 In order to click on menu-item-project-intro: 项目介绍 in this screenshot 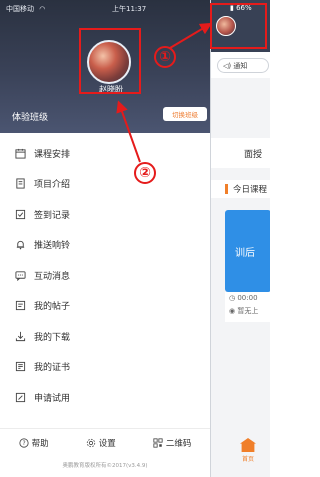, I will do `click(105, 184)`.